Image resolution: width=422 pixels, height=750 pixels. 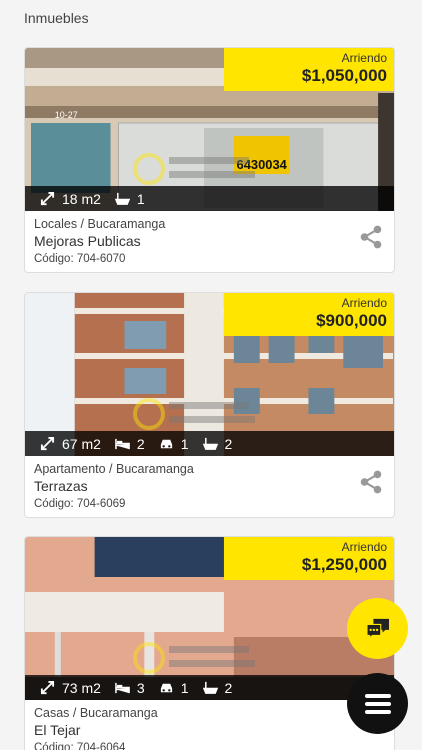 I want to click on features-bar: 18 m2 1, so click(x=209, y=198).